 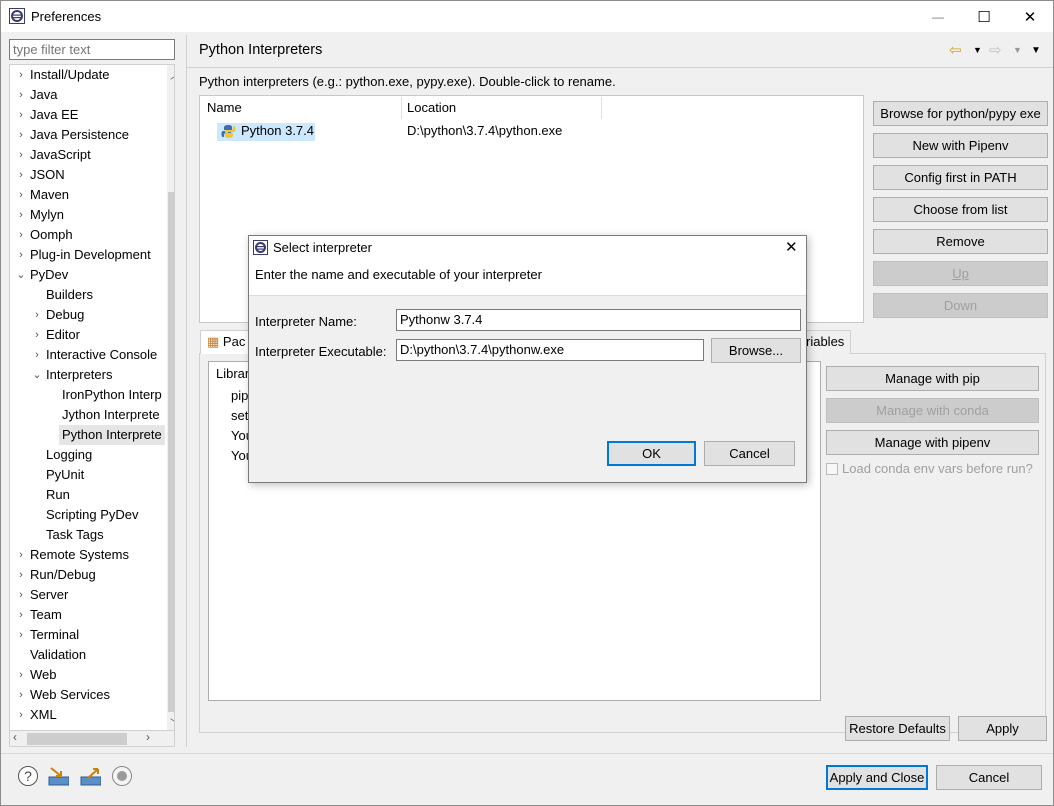 I want to click on up-button: Up, so click(x=960, y=273).